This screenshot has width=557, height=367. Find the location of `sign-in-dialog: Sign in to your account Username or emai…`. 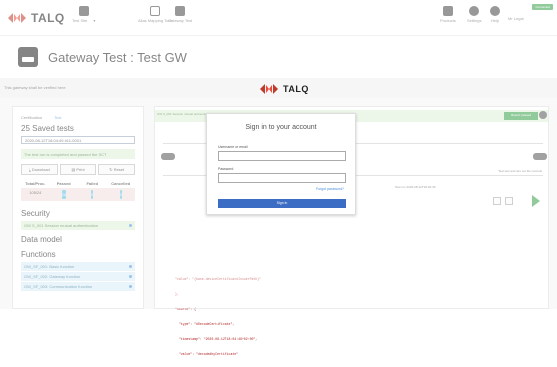

sign-in-dialog: Sign in to your account Username or emai… is located at coordinates (281, 164).